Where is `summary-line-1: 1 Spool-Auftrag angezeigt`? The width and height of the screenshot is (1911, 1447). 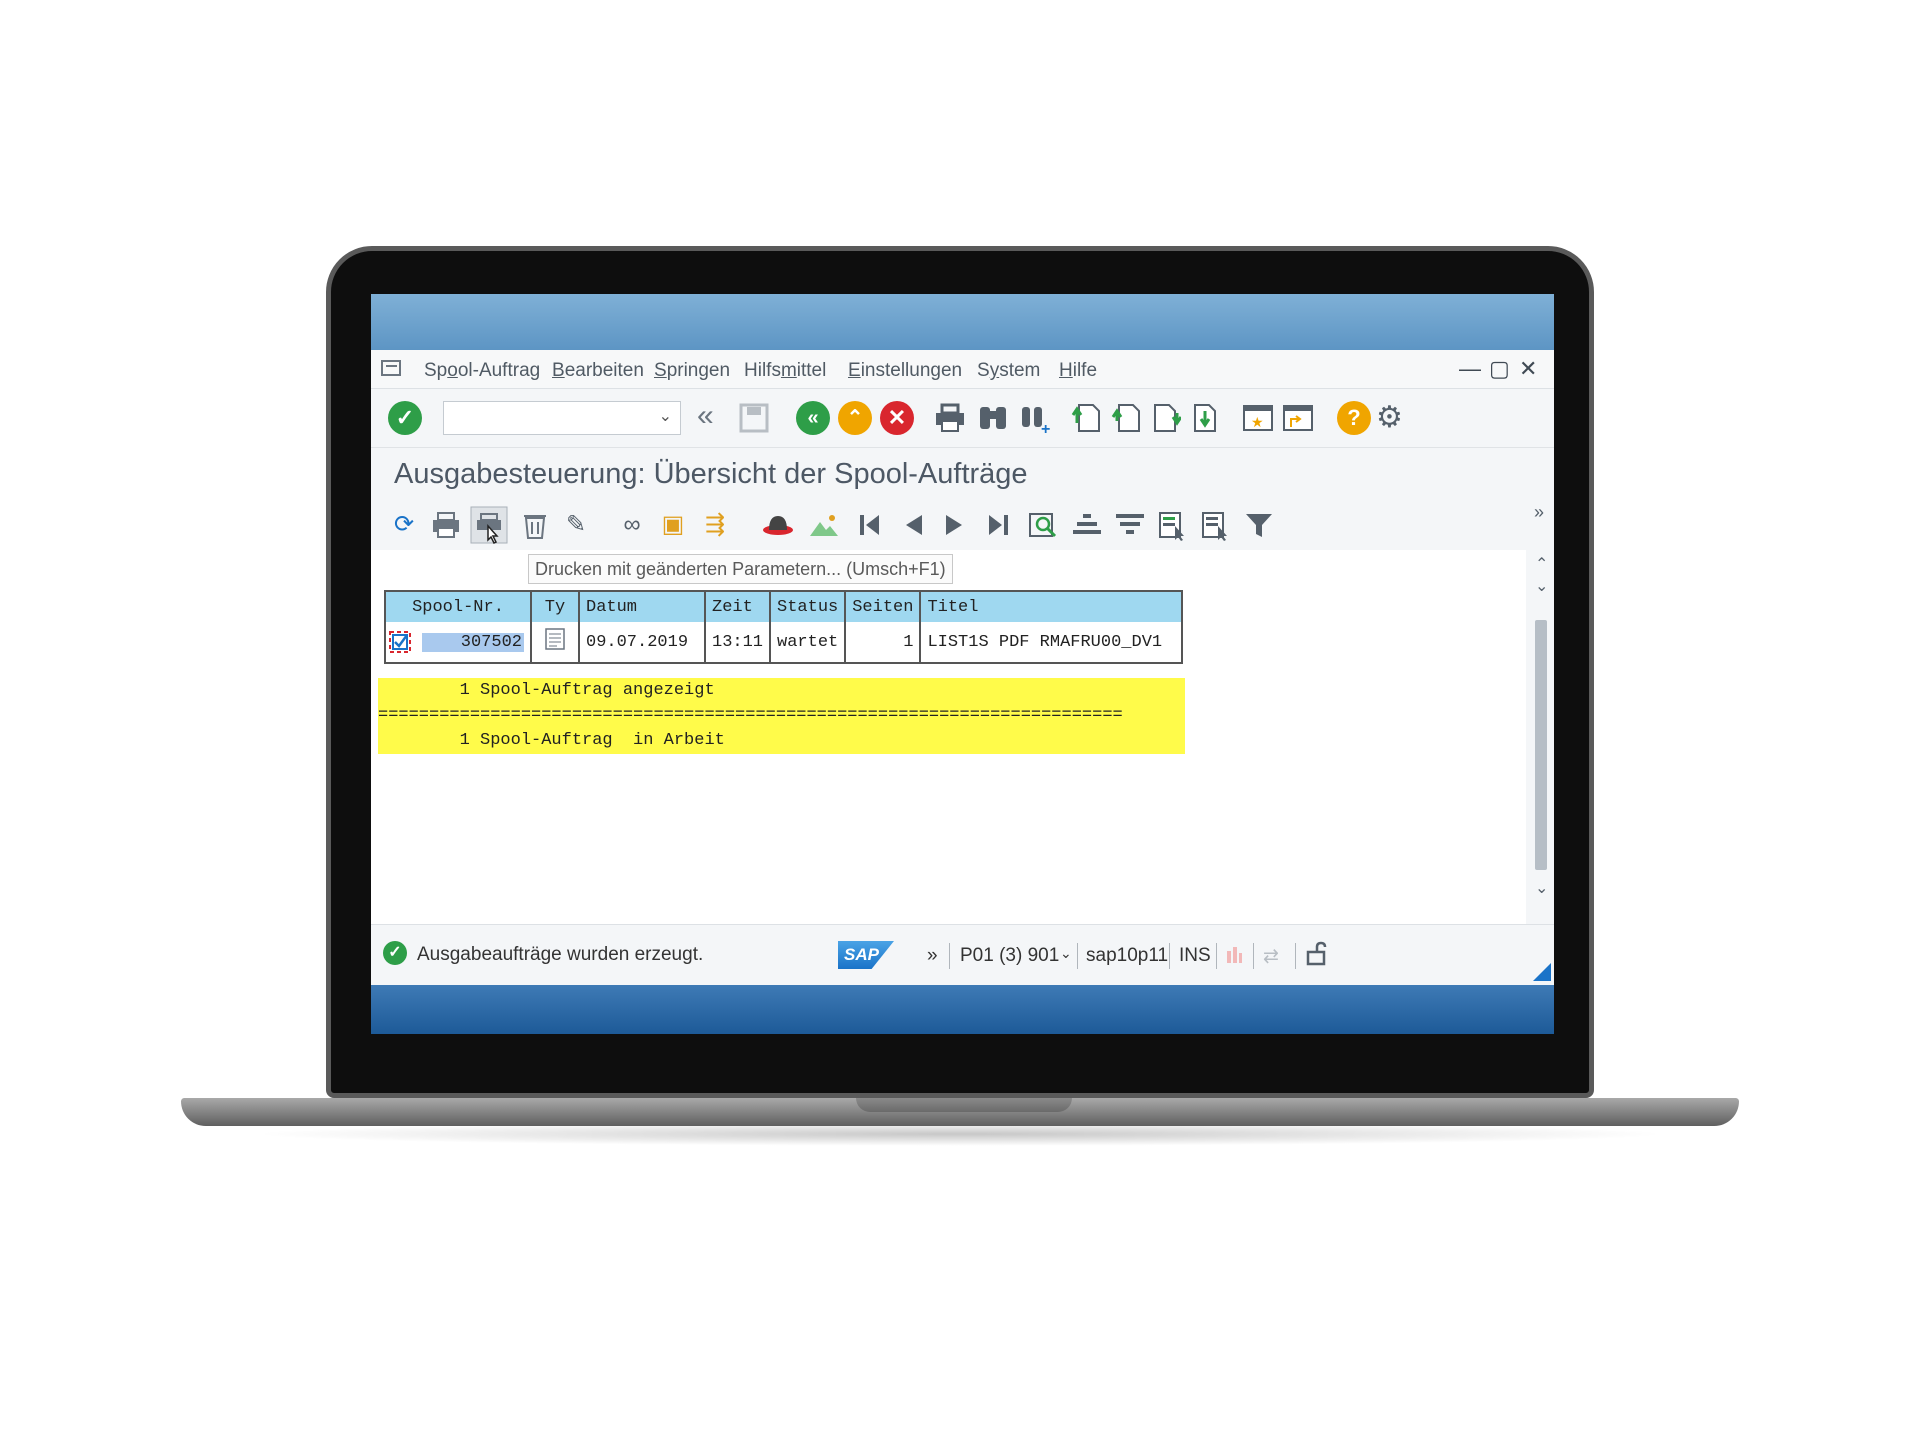 summary-line-1: 1 Spool-Auftrag angezeigt is located at coordinates (546, 690).